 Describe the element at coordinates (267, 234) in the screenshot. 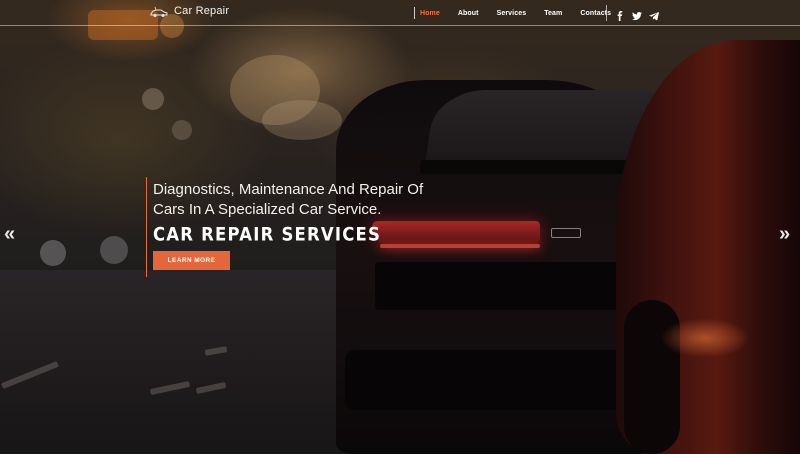

I see `hero-title: CAR REPAIR SERVICES` at that location.